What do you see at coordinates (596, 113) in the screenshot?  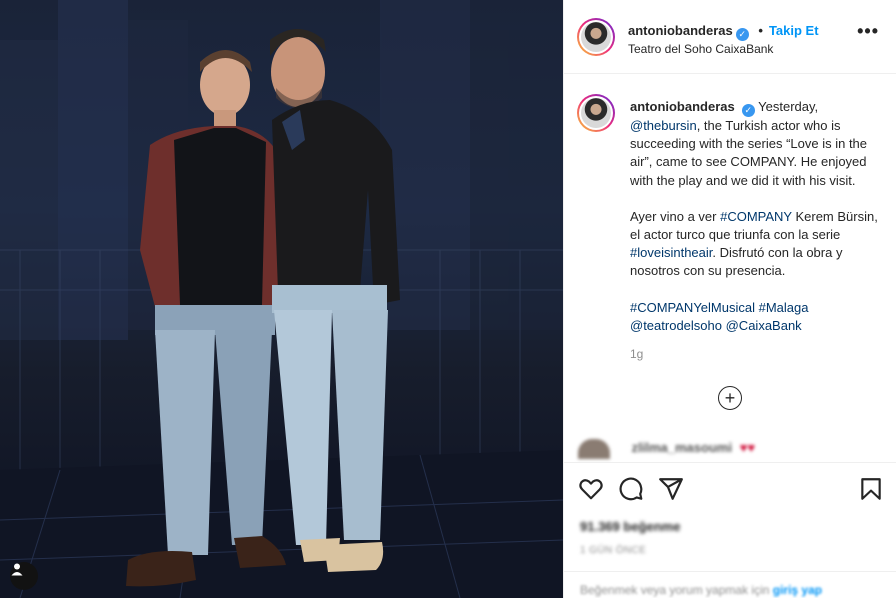 I see `caption-author-avatar` at bounding box center [596, 113].